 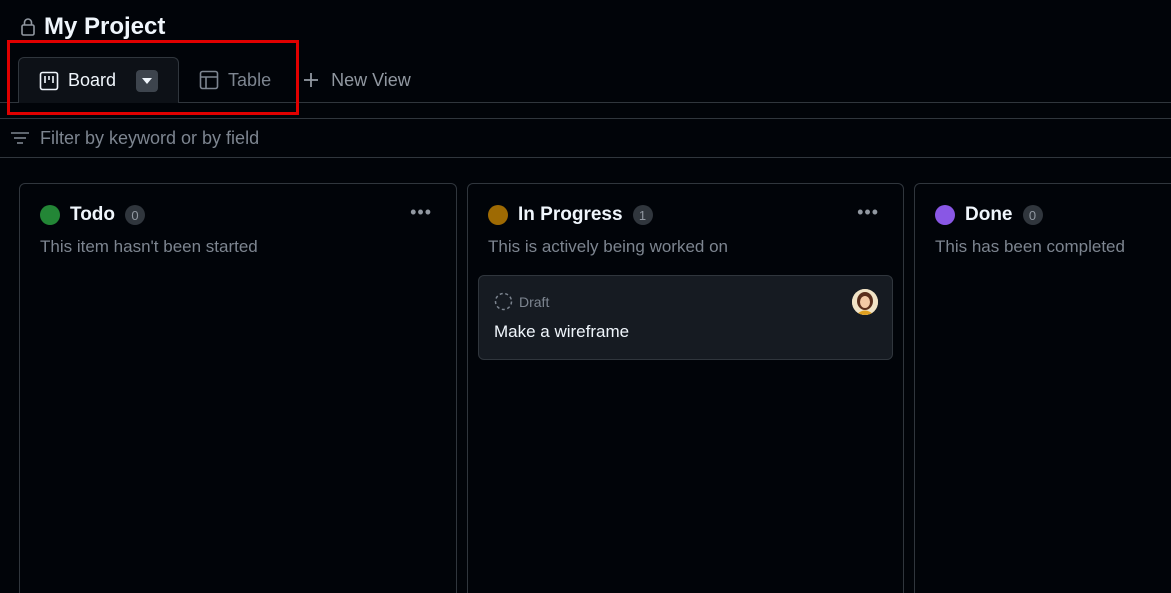 I want to click on column-title: Done, so click(x=989, y=214).